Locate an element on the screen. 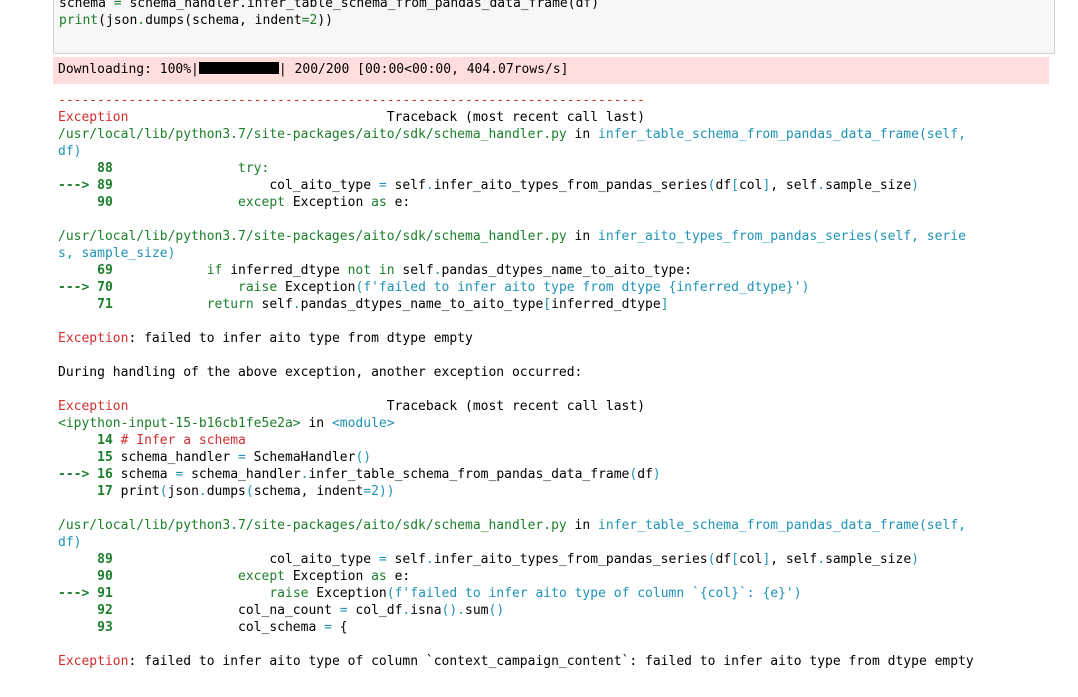 Image resolution: width=1078 pixels, height=697 pixels. frame-1-line-88: 88 try: is located at coordinates (164, 168).